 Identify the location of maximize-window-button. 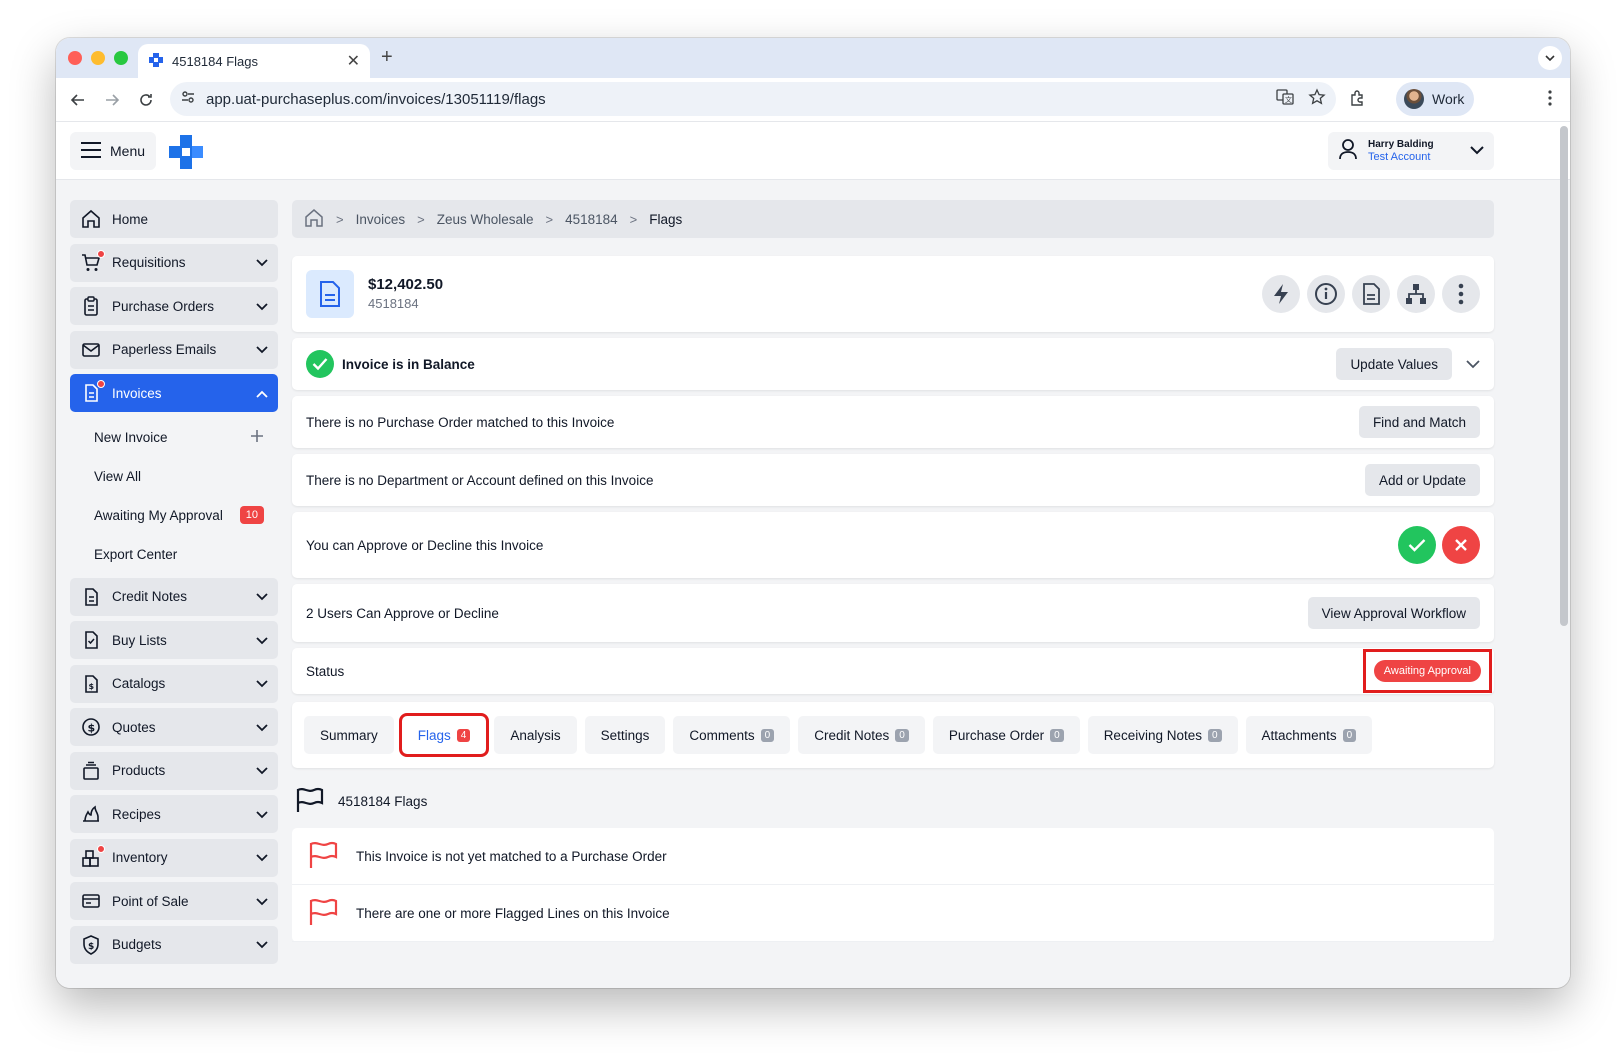
(121, 58).